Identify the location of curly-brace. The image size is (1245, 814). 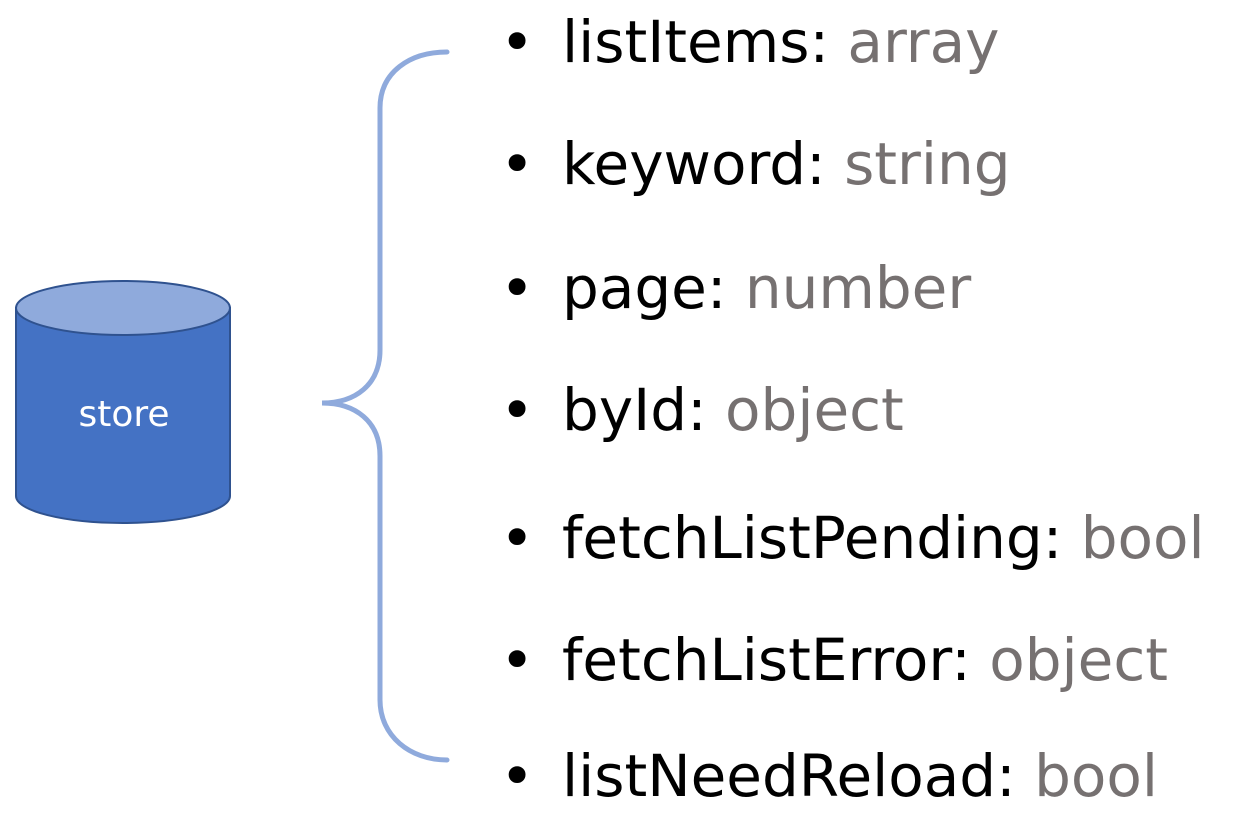
(385, 406).